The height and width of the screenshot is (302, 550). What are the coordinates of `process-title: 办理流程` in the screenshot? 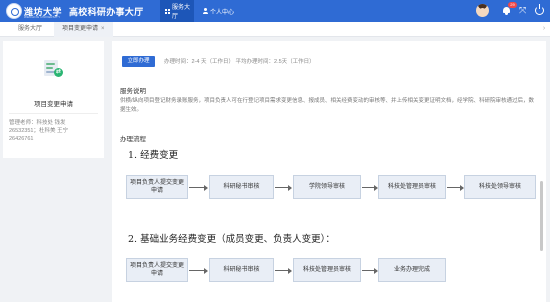 It's located at (133, 139).